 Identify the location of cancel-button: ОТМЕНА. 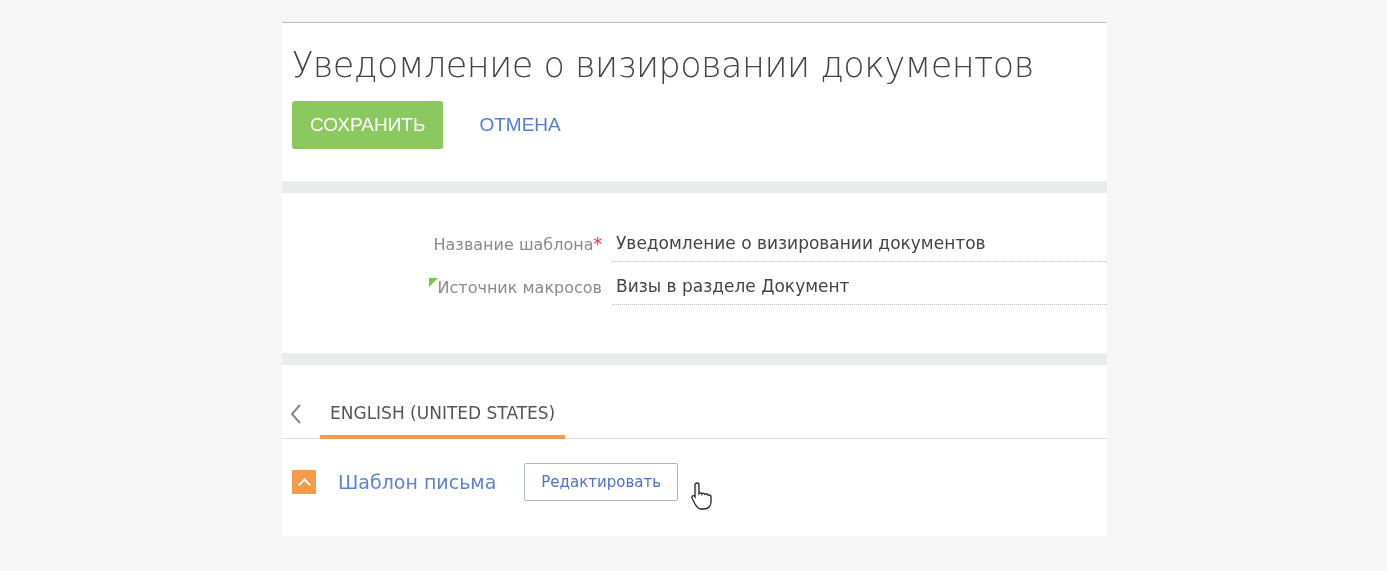
(520, 125).